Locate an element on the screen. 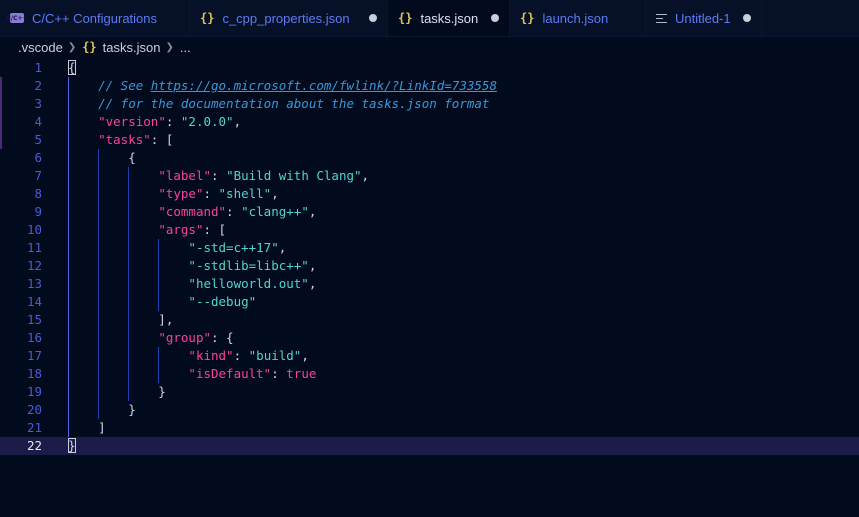 This screenshot has width=859, height=517. code-text: "-stdlib=libc++", is located at coordinates (192, 266).